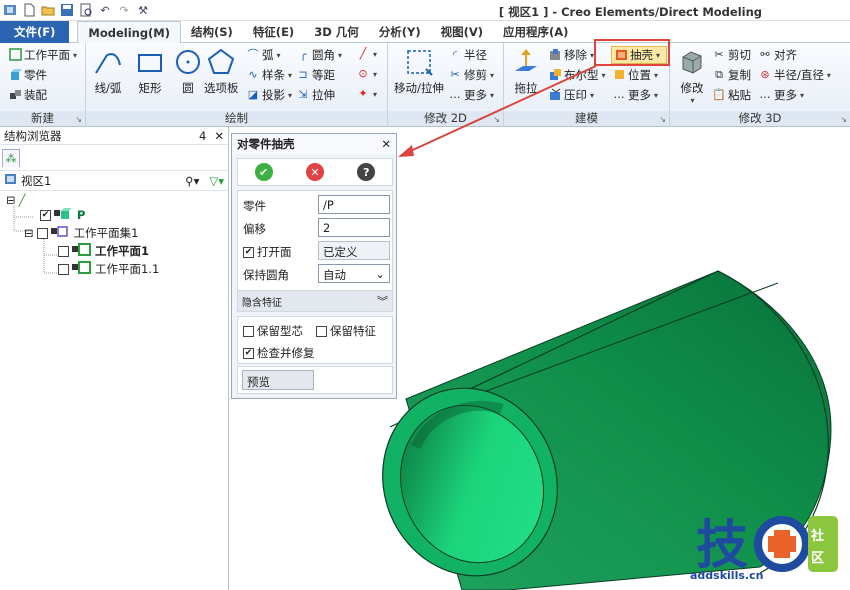 The height and width of the screenshot is (590, 850). Describe the element at coordinates (731, 95) in the screenshot. I see `paste-button: 📋 粘贴` at that location.